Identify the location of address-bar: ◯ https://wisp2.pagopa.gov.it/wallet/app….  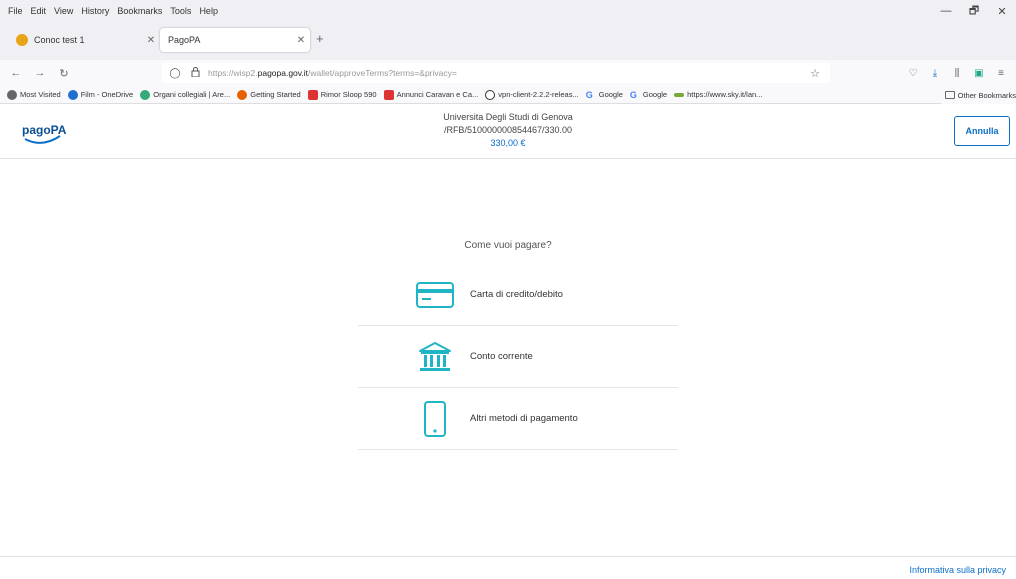
(496, 73).